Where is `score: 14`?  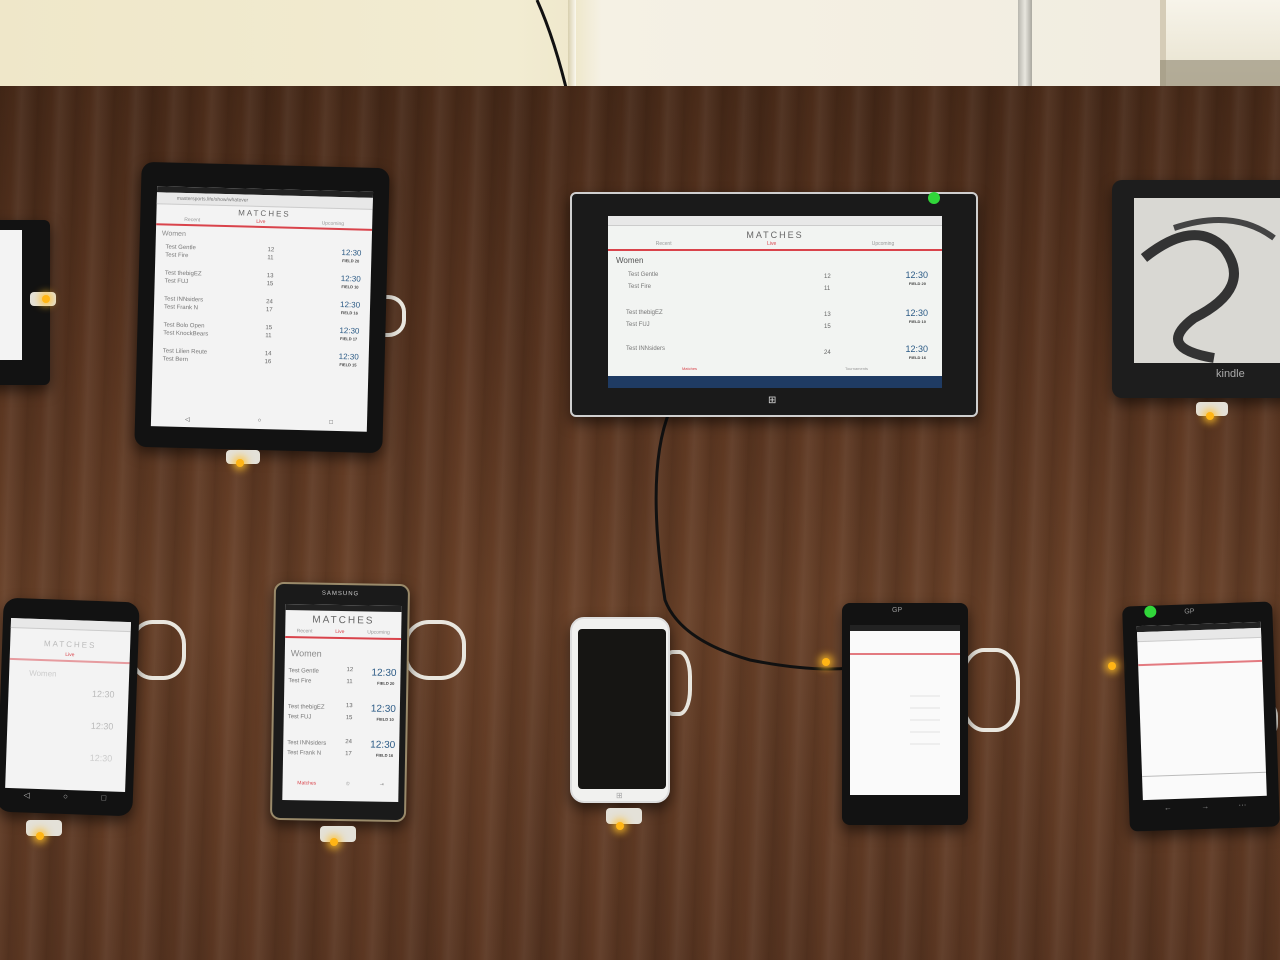
score: 14 is located at coordinates (268, 354).